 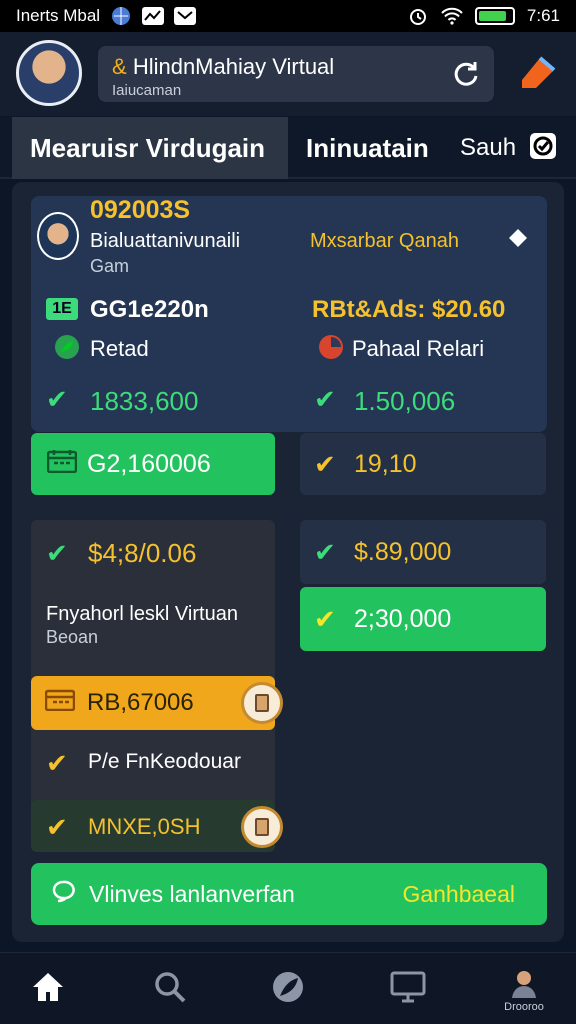 What do you see at coordinates (385, 463) in the screenshot?
I see `right-card-value: 19,10` at bounding box center [385, 463].